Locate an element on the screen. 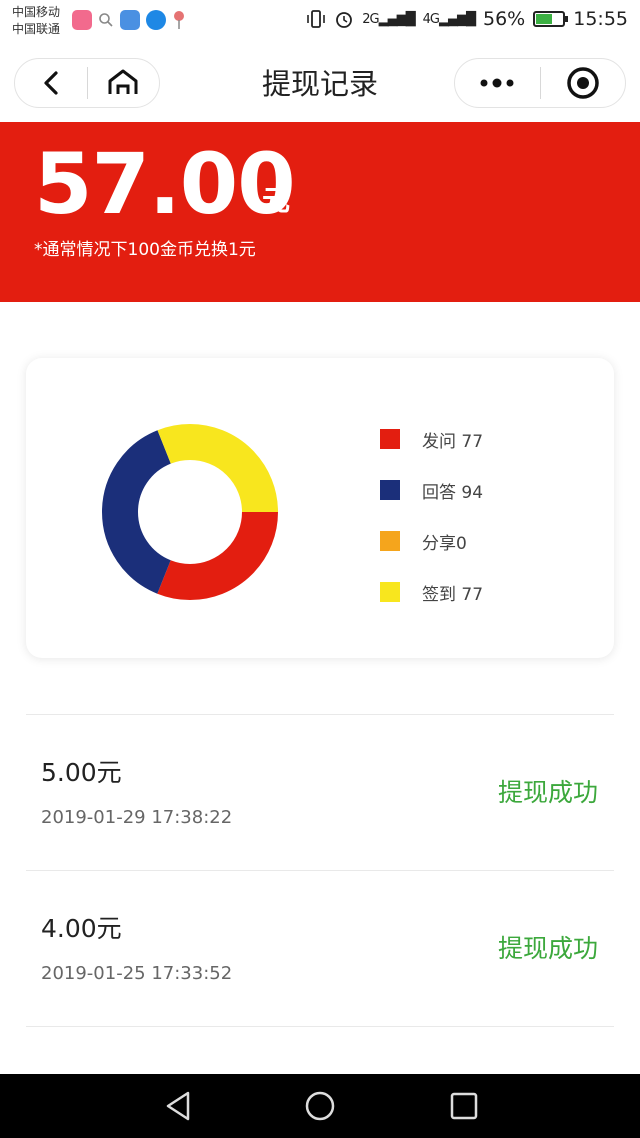  legend-label: 签到 77 is located at coordinates (453, 594).